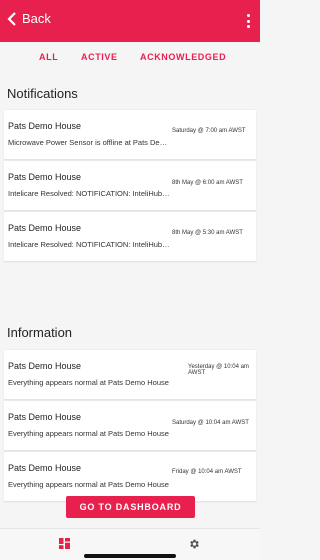  What do you see at coordinates (64, 543) in the screenshot?
I see `dashboard-icon` at bounding box center [64, 543].